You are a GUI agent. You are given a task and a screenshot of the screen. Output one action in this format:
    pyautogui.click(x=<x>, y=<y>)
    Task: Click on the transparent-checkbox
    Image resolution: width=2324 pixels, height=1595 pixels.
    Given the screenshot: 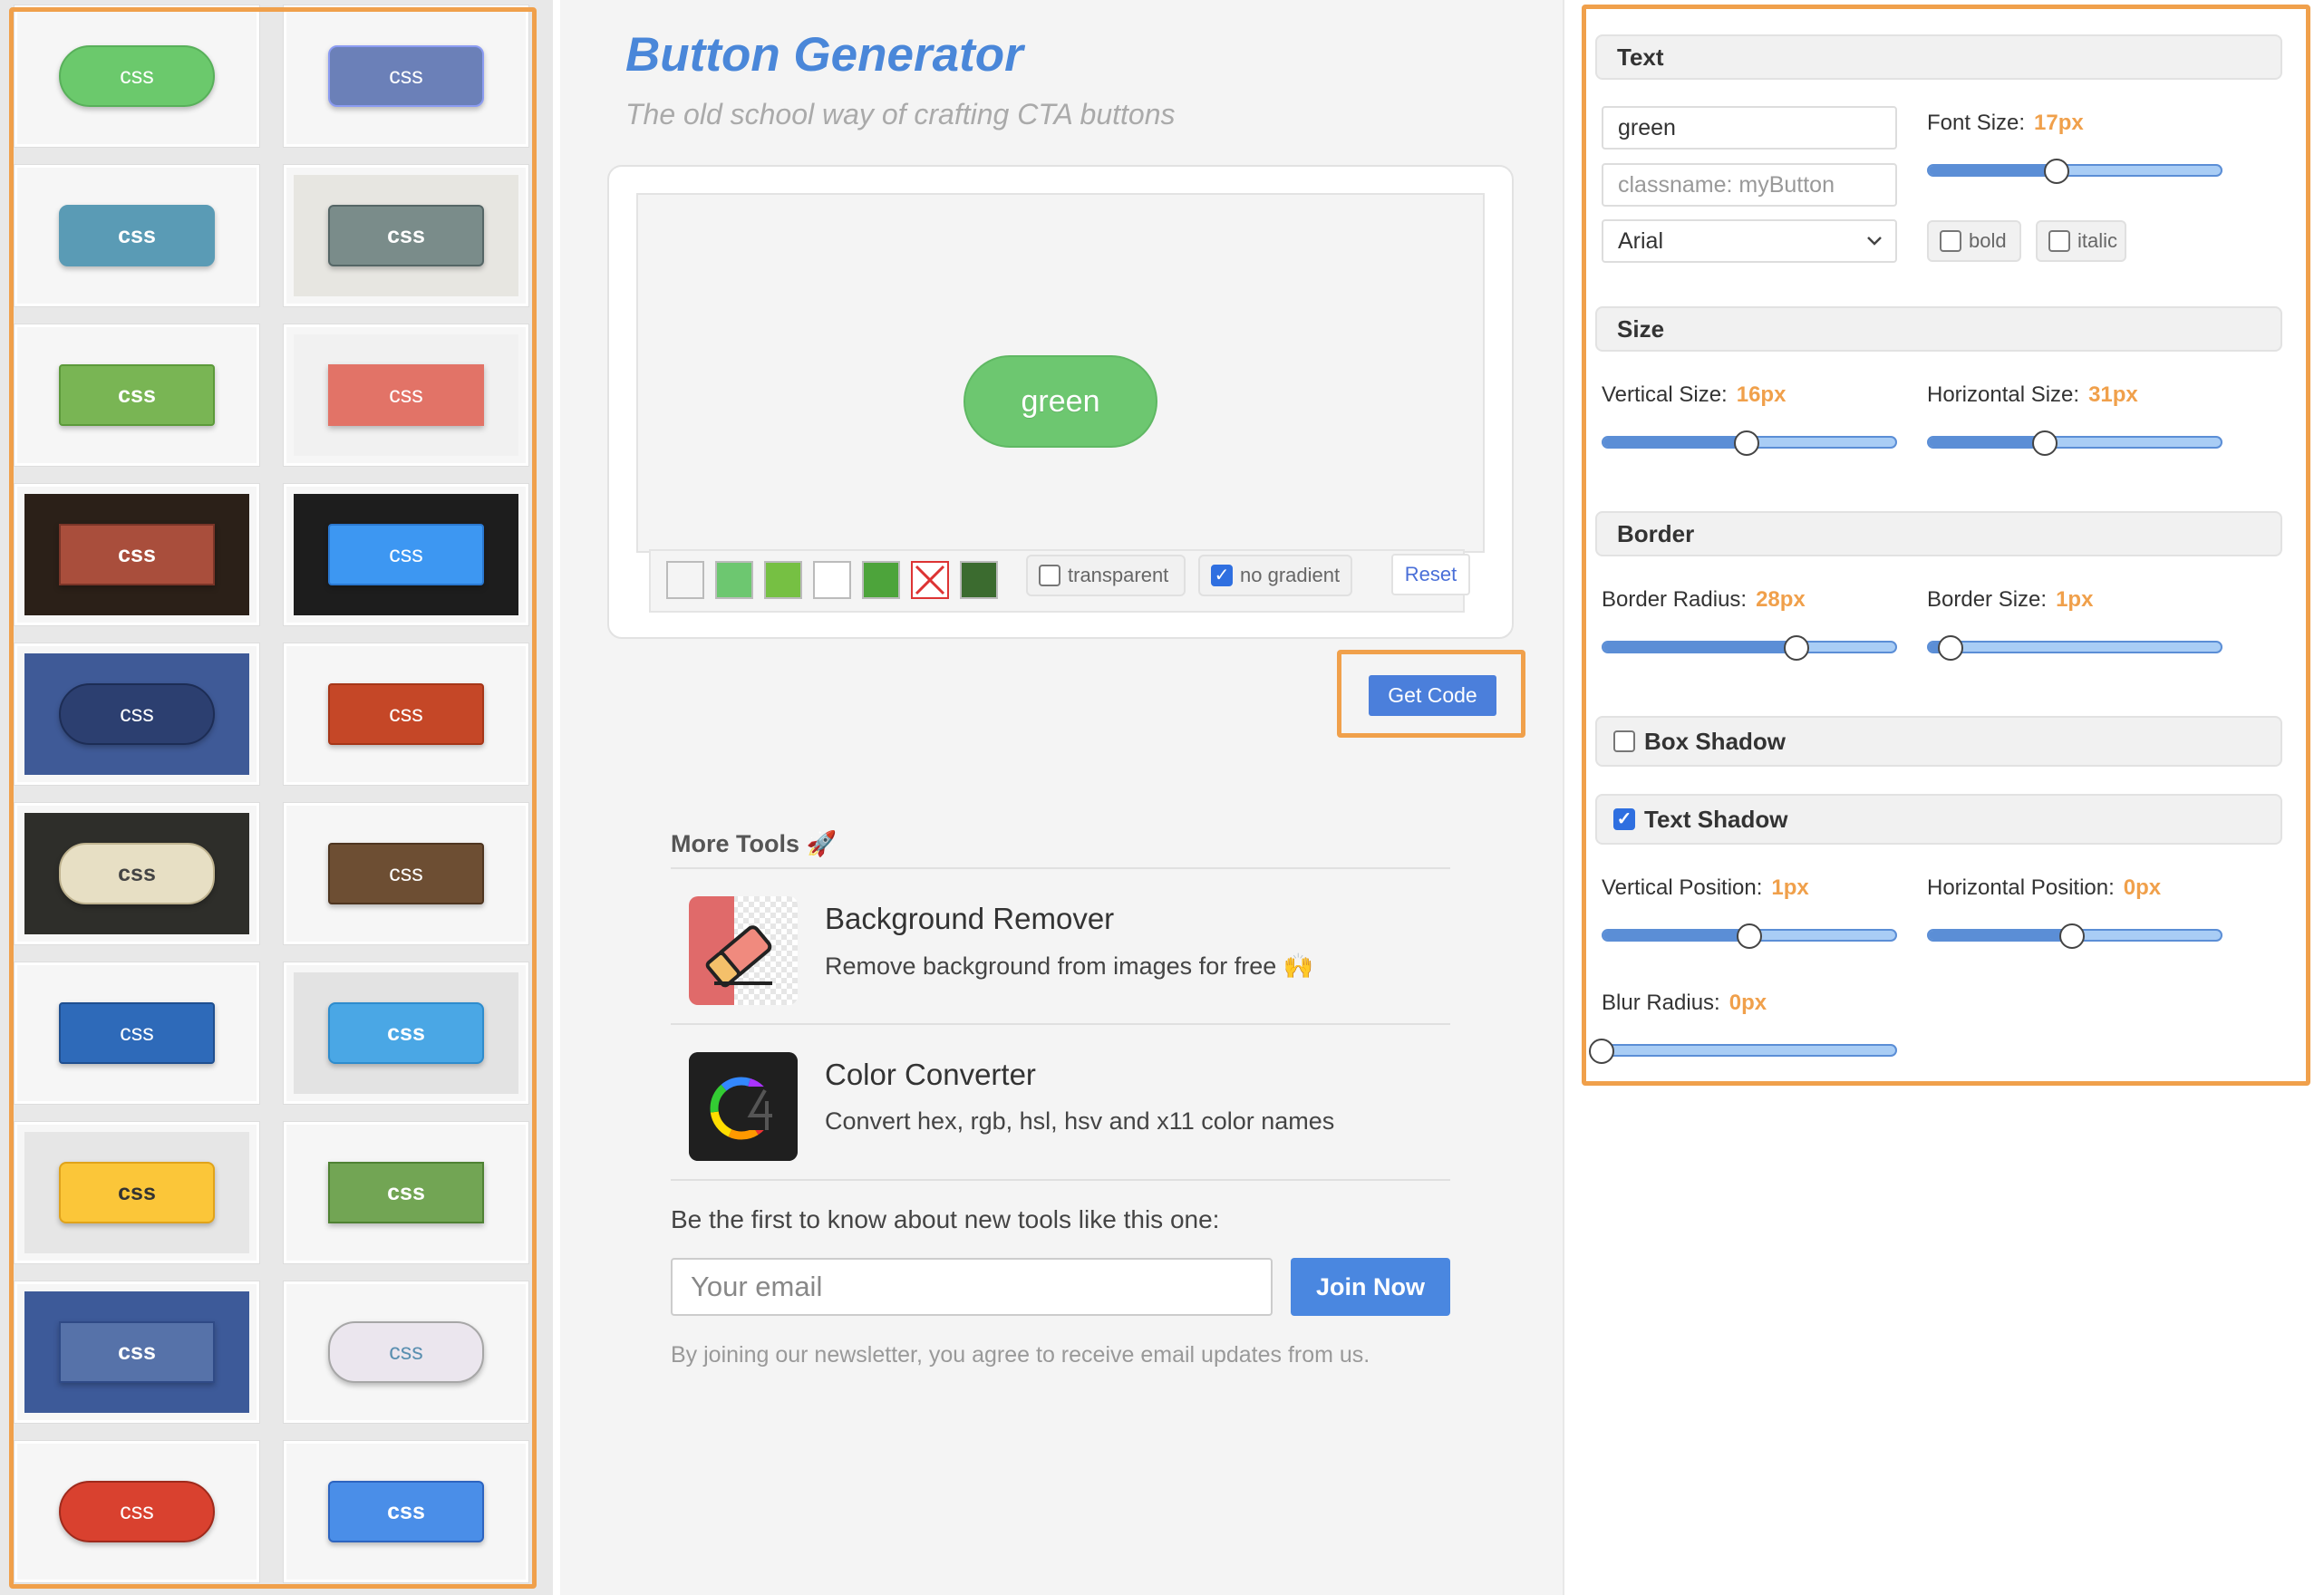 What is the action you would take?
    pyautogui.click(x=1049, y=575)
    